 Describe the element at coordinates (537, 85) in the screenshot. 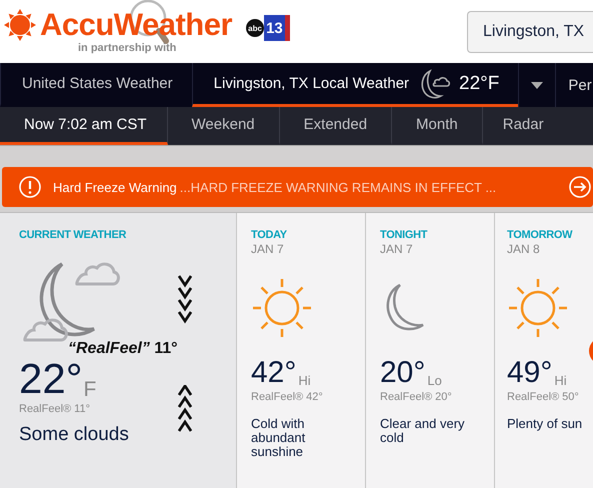

I see `dropdown-caret-icon` at that location.